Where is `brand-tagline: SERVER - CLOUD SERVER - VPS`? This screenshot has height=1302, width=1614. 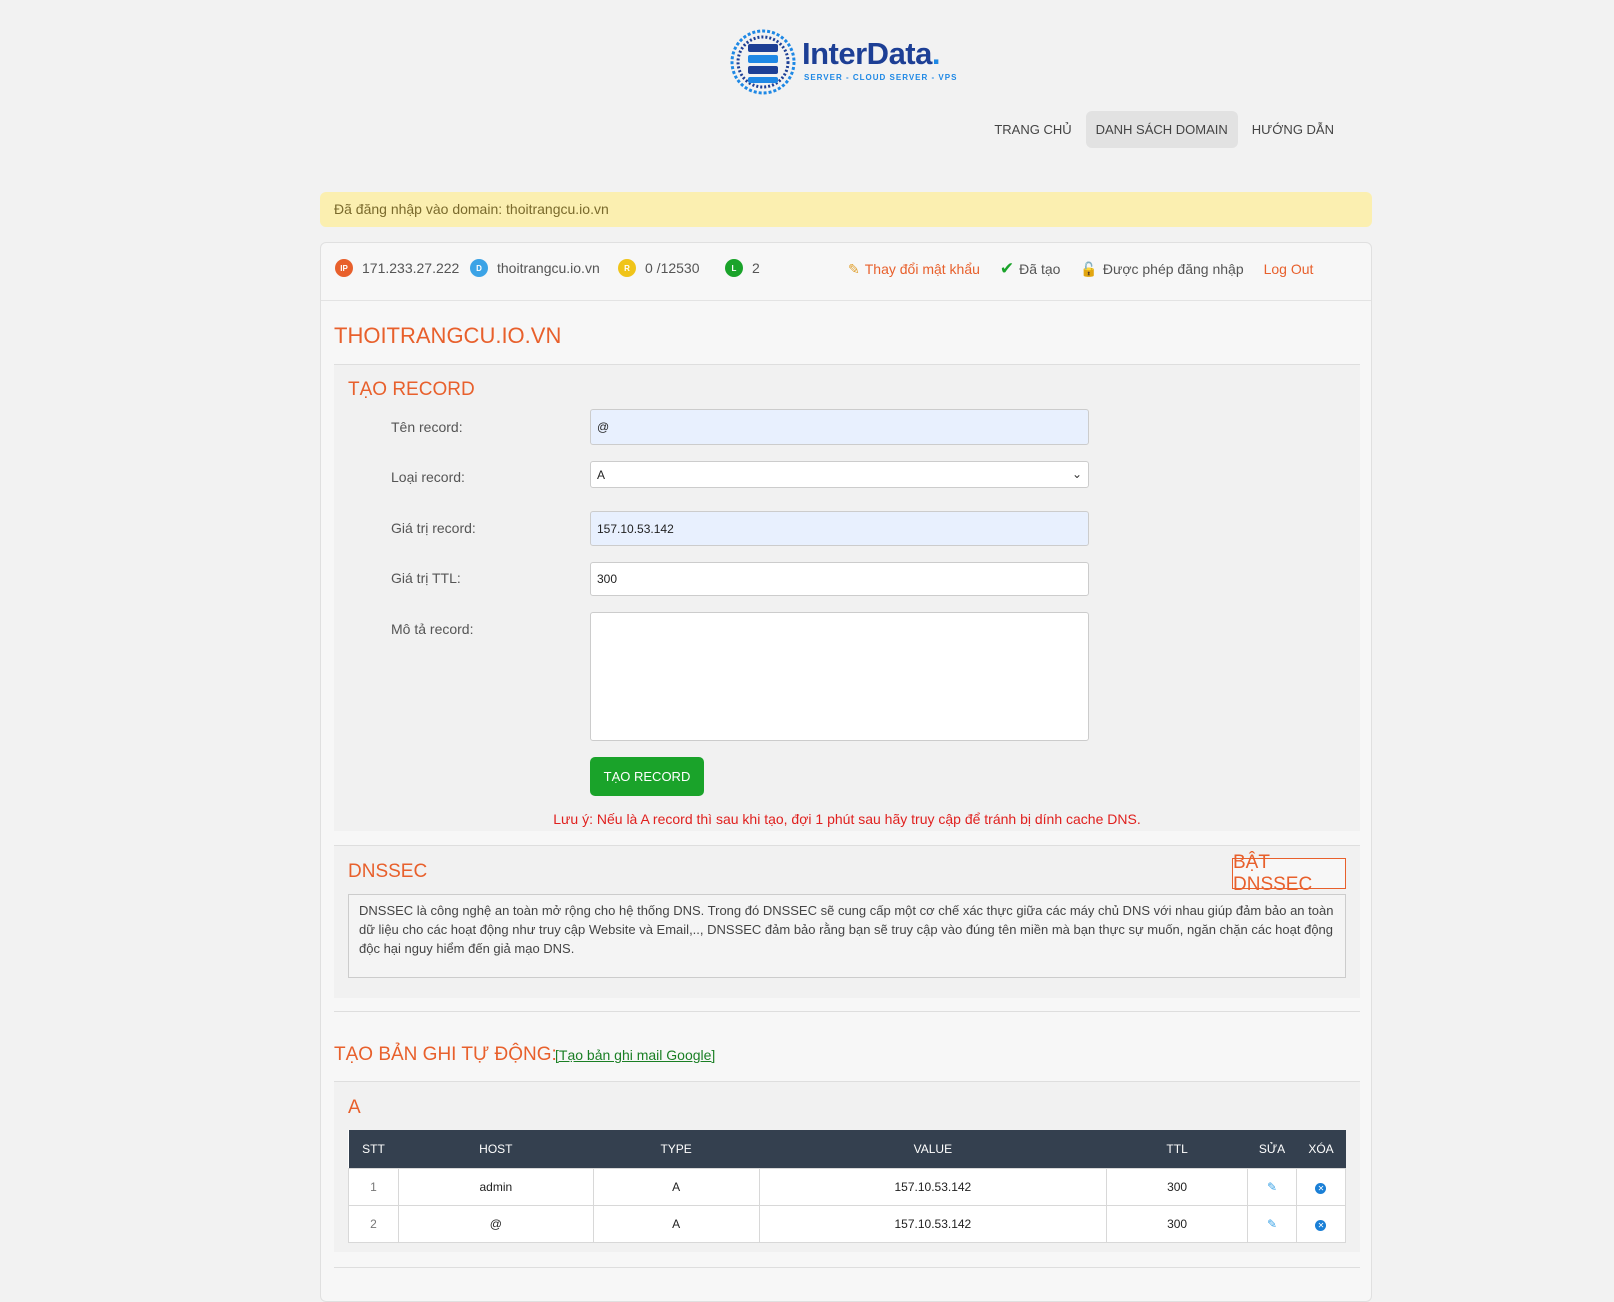
brand-tagline: SERVER - CLOUD SERVER - VPS is located at coordinates (881, 77).